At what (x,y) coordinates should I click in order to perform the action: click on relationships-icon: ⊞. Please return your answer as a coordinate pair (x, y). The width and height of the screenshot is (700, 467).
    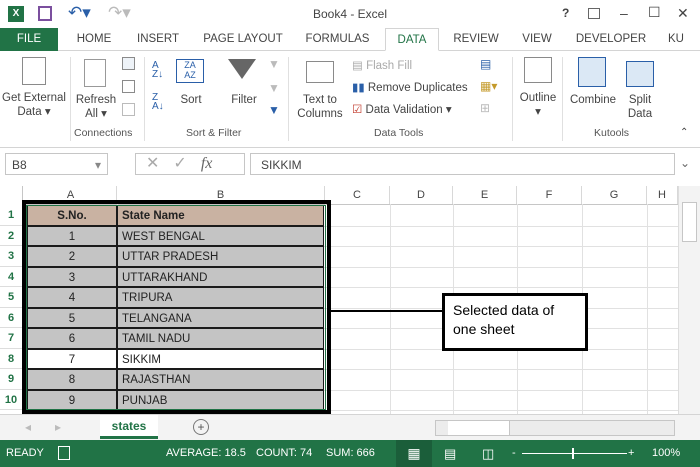
    Looking at the image, I should click on (485, 108).